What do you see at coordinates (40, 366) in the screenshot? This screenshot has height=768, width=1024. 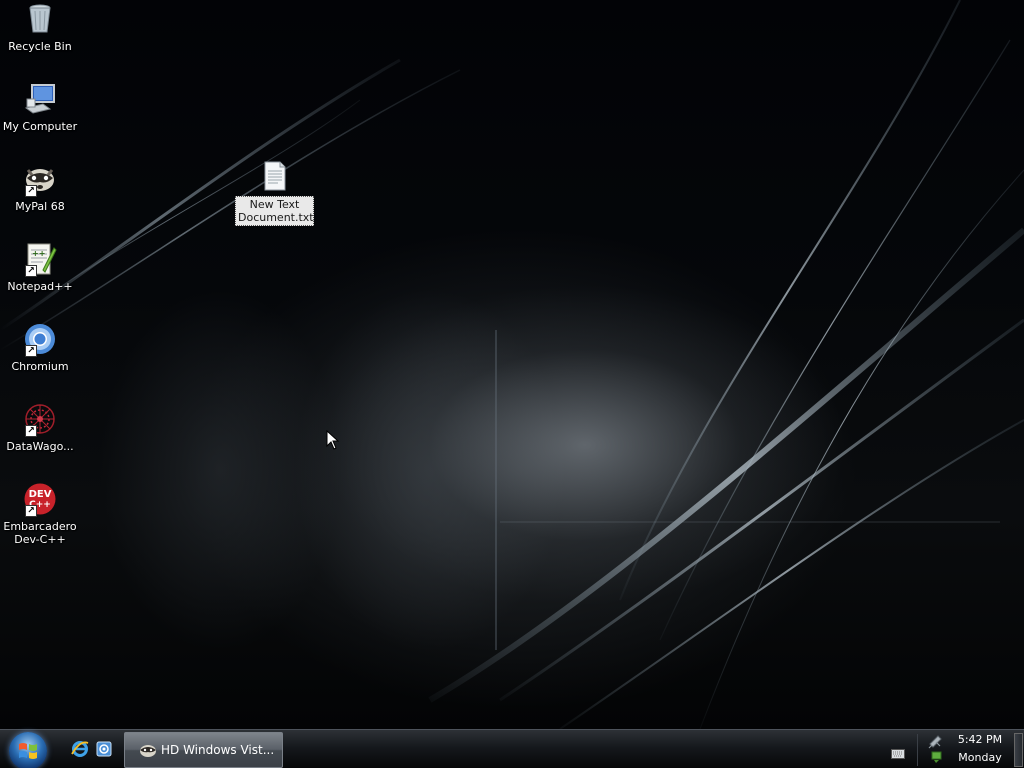 I see `desktop-icon-label: Chromium` at bounding box center [40, 366].